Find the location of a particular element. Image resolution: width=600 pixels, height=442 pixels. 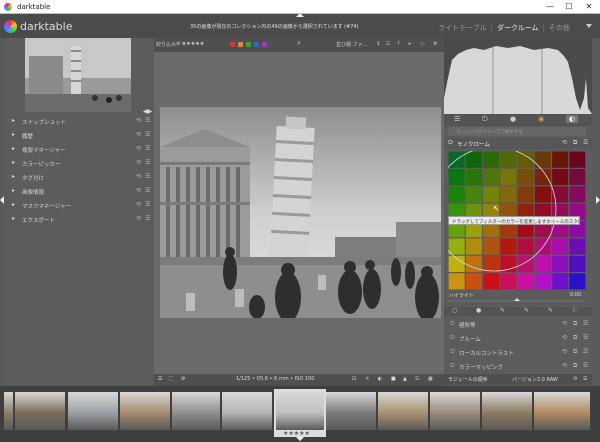

module-export: ▸ エクスポート ⟲ ☰ is located at coordinates (80, 220).